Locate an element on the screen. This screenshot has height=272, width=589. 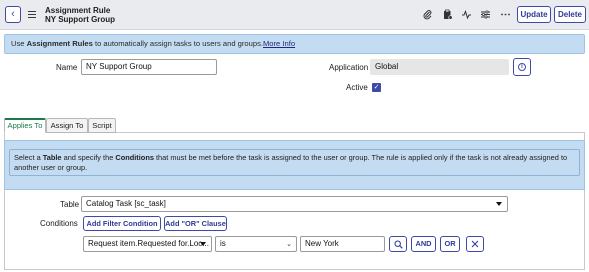
hamburger-icon is located at coordinates (32, 14).